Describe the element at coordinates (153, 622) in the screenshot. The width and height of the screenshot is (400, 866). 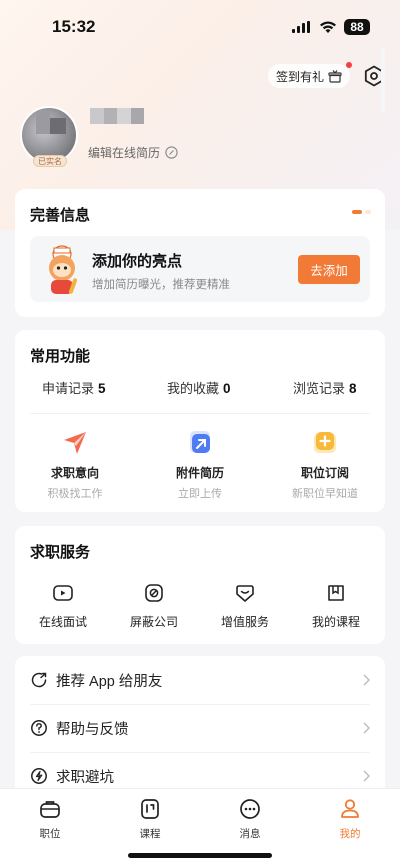
I see `svc-label: 屏蔽公司` at that location.